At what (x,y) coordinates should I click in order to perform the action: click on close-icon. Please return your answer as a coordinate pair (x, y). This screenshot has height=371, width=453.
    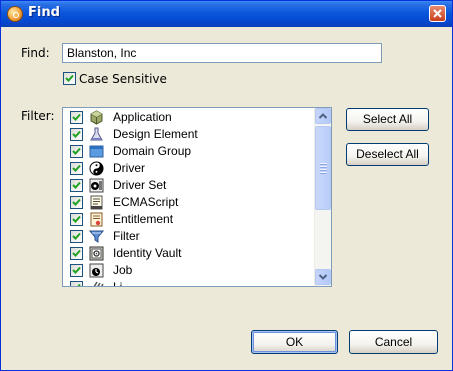
    Looking at the image, I should click on (437, 13).